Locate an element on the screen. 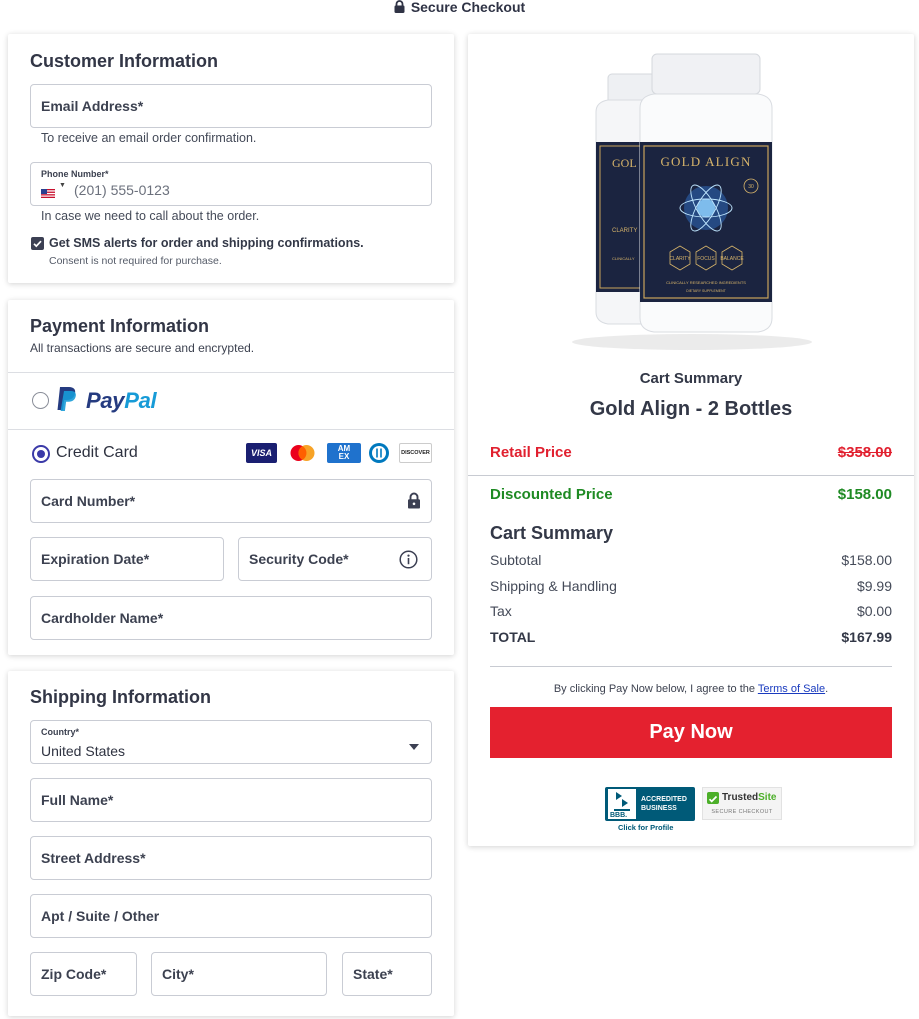  shipping-value: $9.99 is located at coordinates (874, 586).